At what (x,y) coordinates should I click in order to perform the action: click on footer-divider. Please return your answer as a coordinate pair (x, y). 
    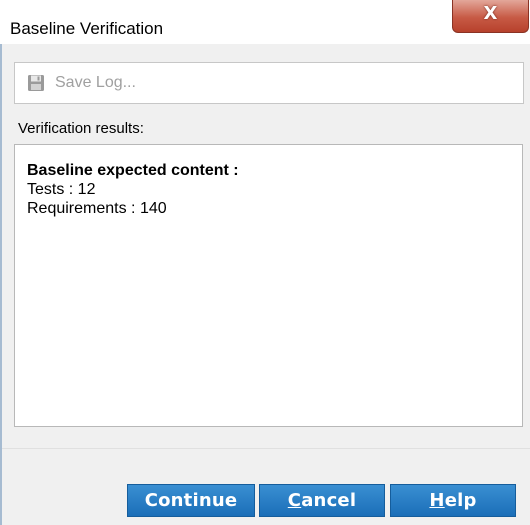
    Looking at the image, I should click on (266, 448).